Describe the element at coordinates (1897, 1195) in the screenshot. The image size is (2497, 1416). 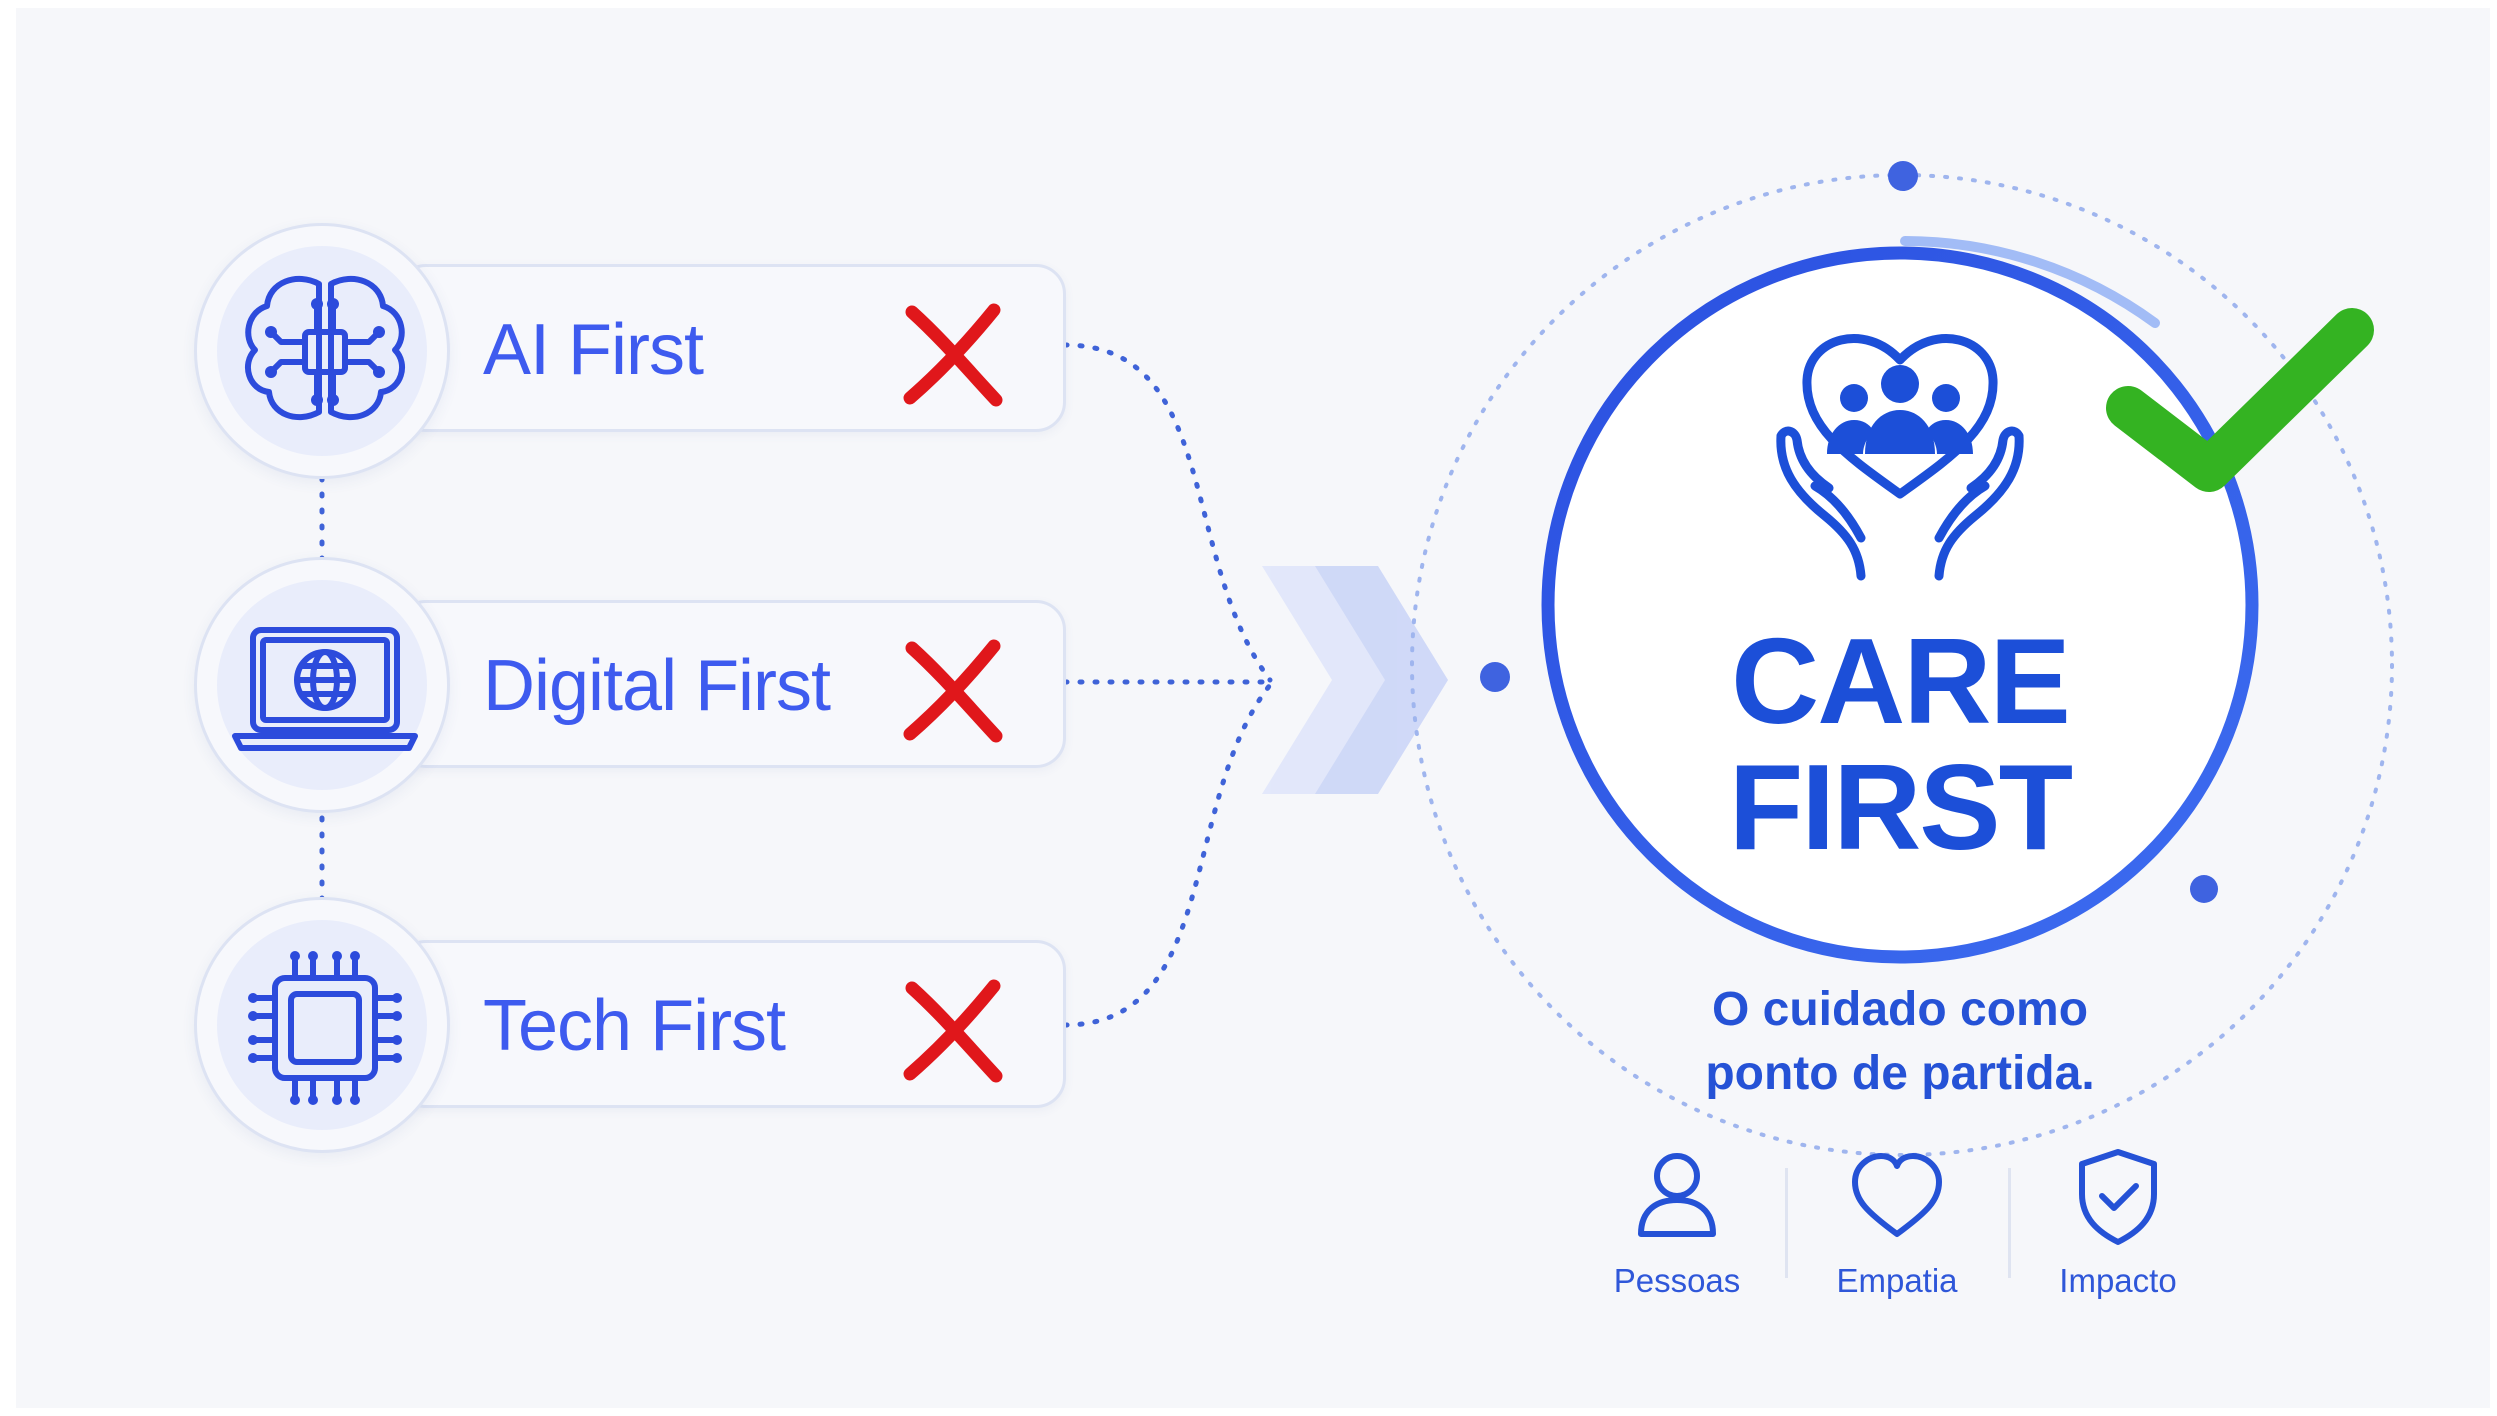
I see `heart-icon` at that location.